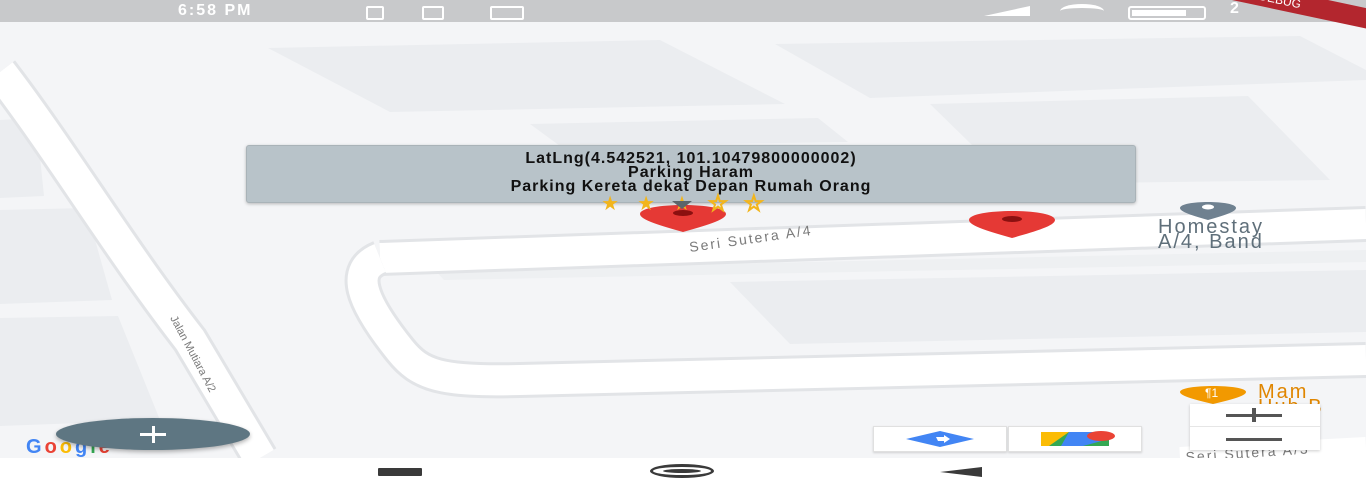 This screenshot has width=1366, height=486. Describe the element at coordinates (691, 186) in the screenshot. I see `info-window-subtitle: Parking Kereta dekat Depan Rumah Orang` at that location.